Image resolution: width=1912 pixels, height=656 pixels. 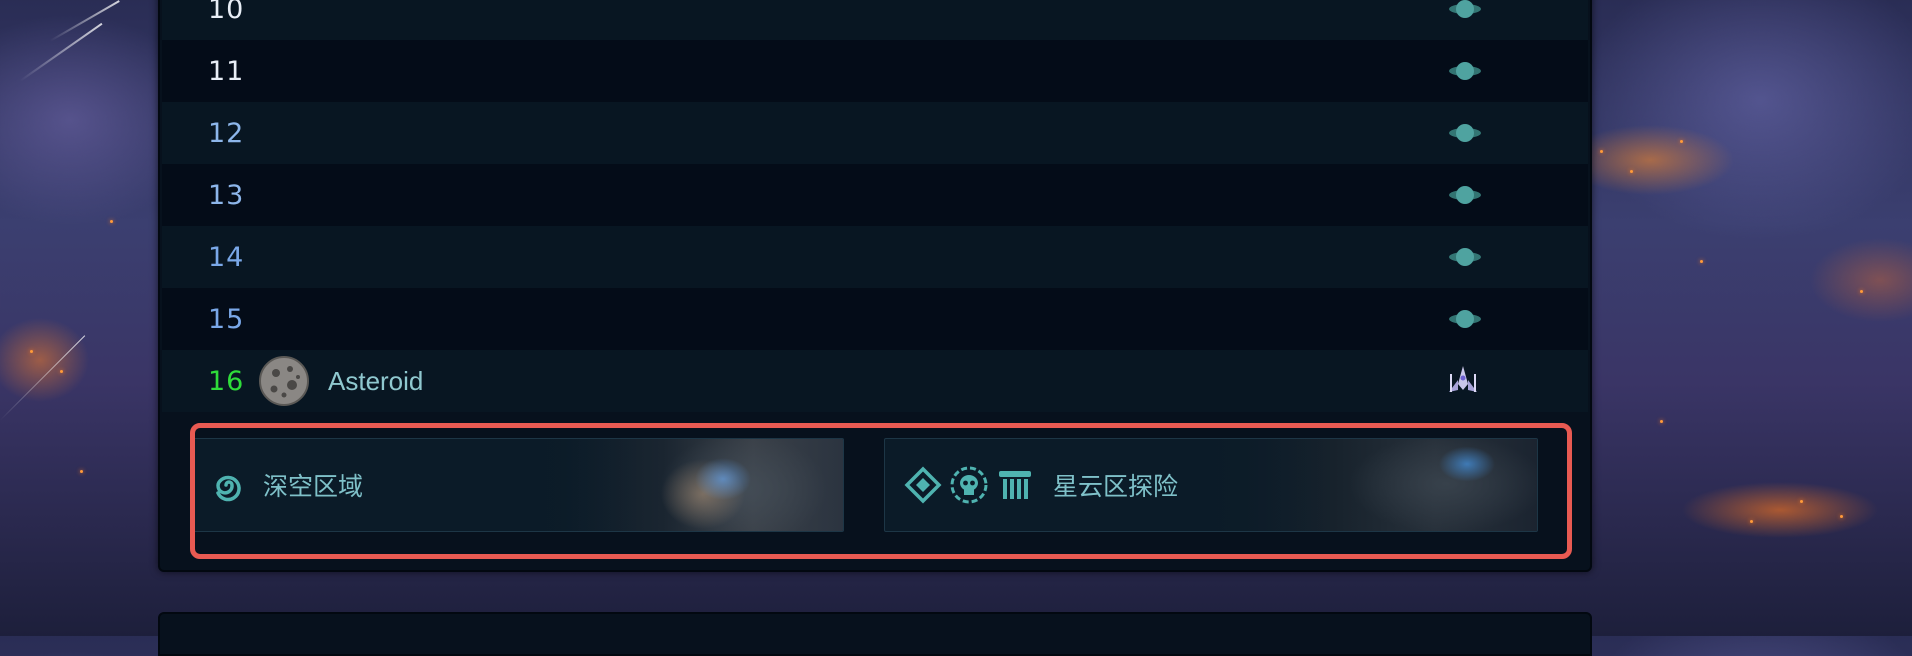 What do you see at coordinates (875, 71) in the screenshot?
I see `list-item: 11` at bounding box center [875, 71].